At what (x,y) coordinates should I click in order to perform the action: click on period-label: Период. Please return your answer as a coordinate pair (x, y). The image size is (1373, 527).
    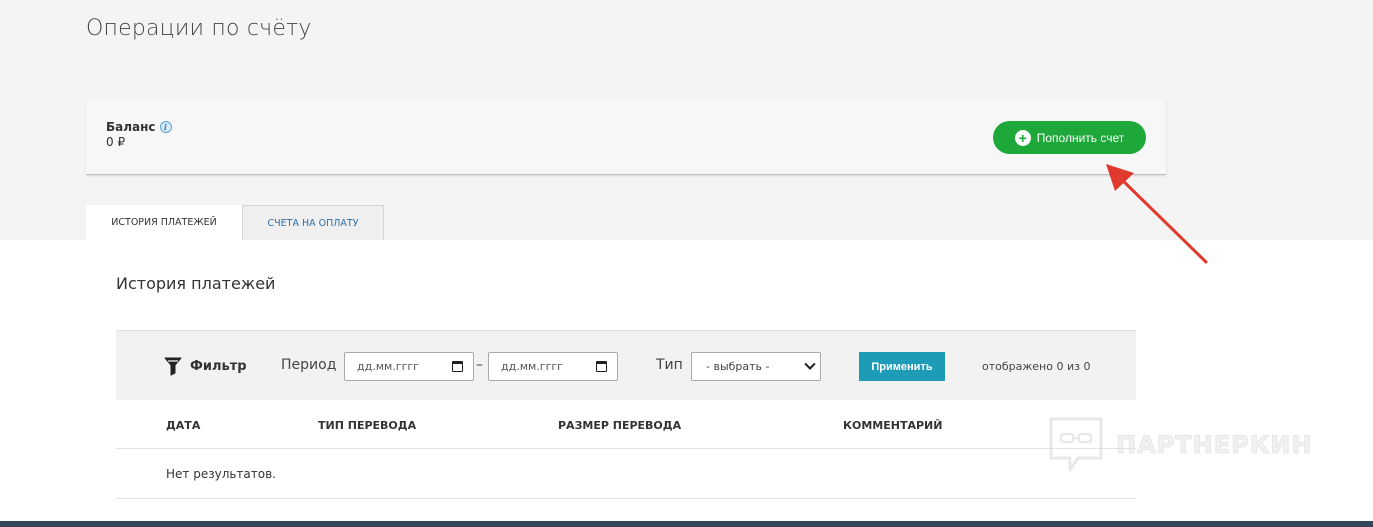
    Looking at the image, I should click on (309, 365).